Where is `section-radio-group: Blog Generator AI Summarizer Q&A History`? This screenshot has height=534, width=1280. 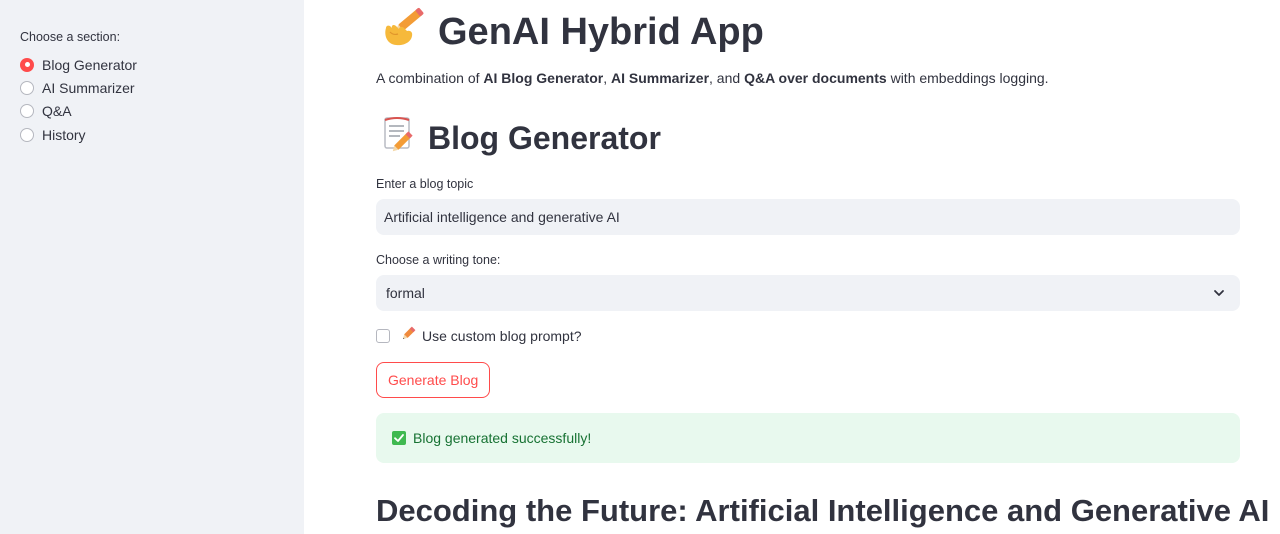 section-radio-group: Blog Generator AI Summarizer Q&A History is located at coordinates (78, 99).